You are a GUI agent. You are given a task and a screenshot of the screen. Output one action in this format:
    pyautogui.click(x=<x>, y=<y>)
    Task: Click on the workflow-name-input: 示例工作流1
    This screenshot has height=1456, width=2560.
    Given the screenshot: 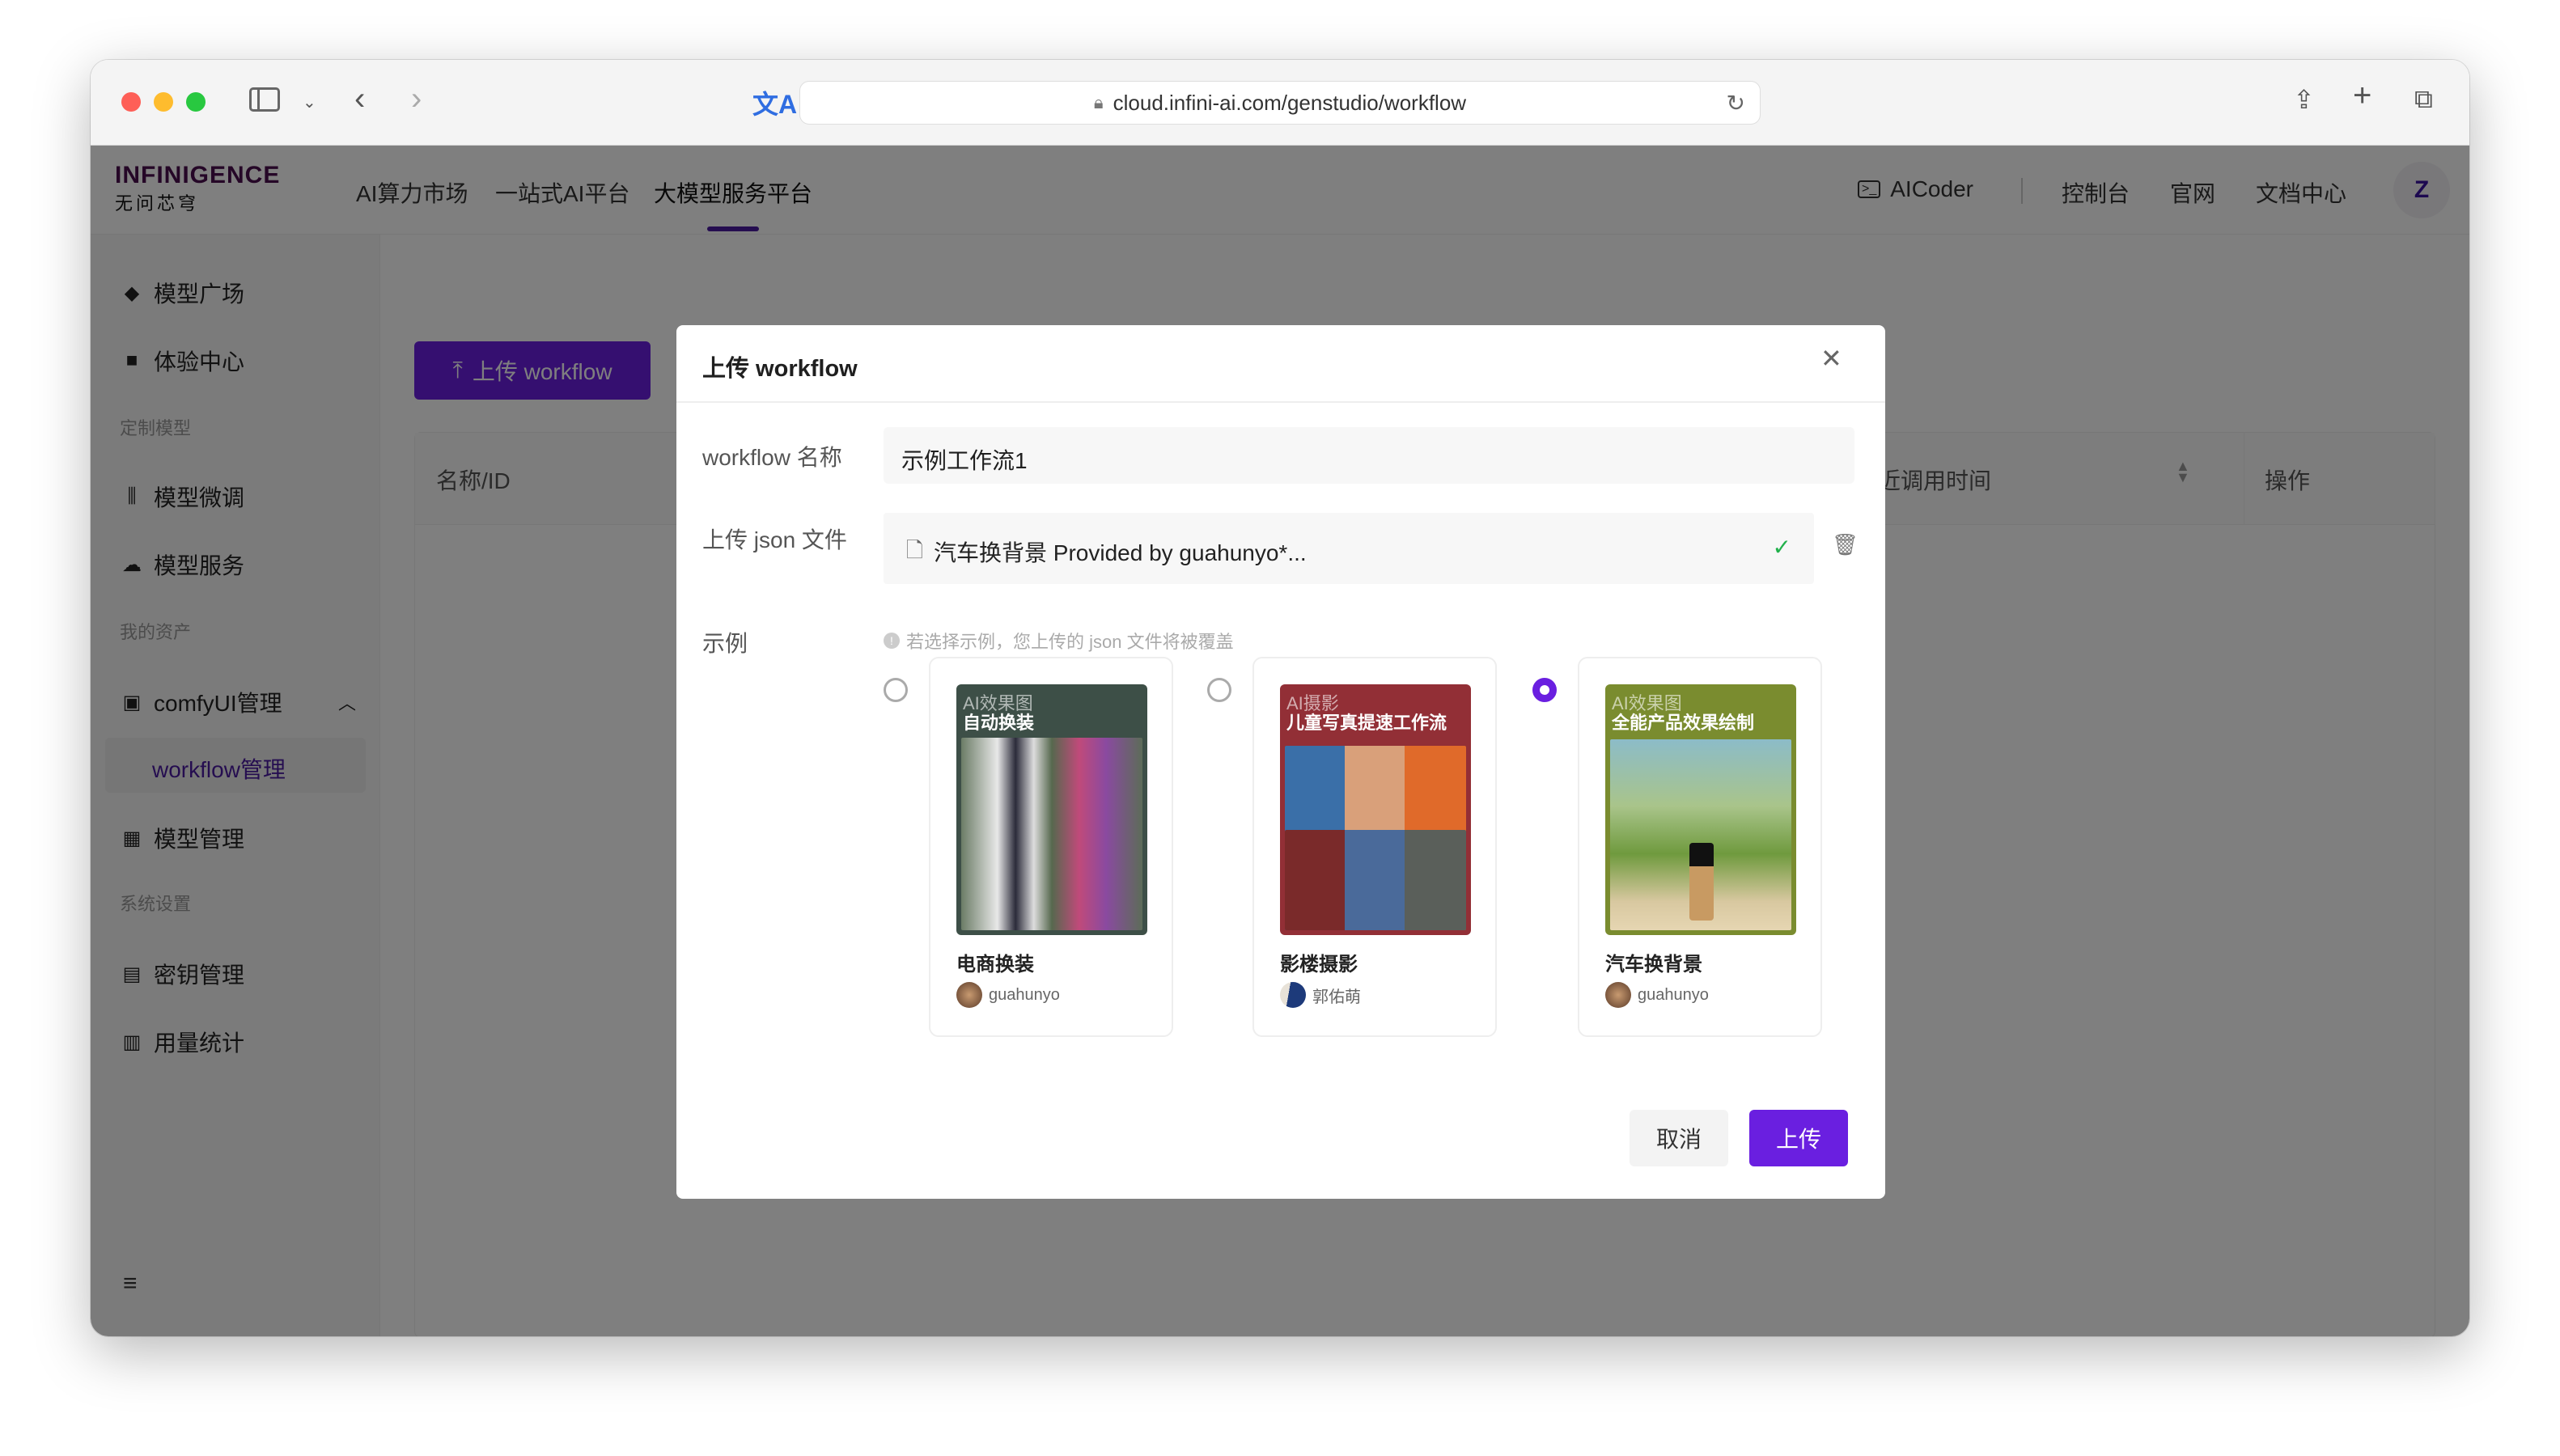 What is the action you would take?
    pyautogui.click(x=1369, y=455)
    